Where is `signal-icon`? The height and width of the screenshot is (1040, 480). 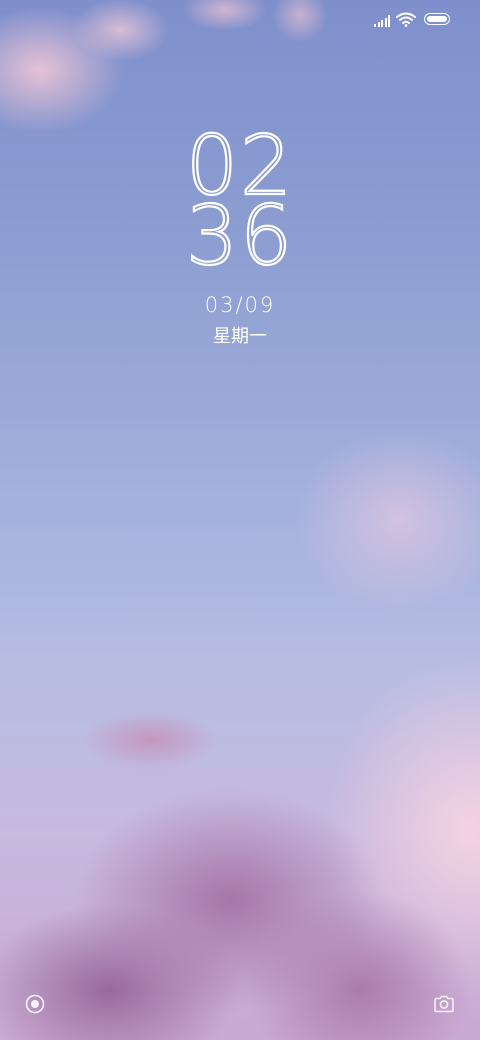 signal-icon is located at coordinates (383, 20).